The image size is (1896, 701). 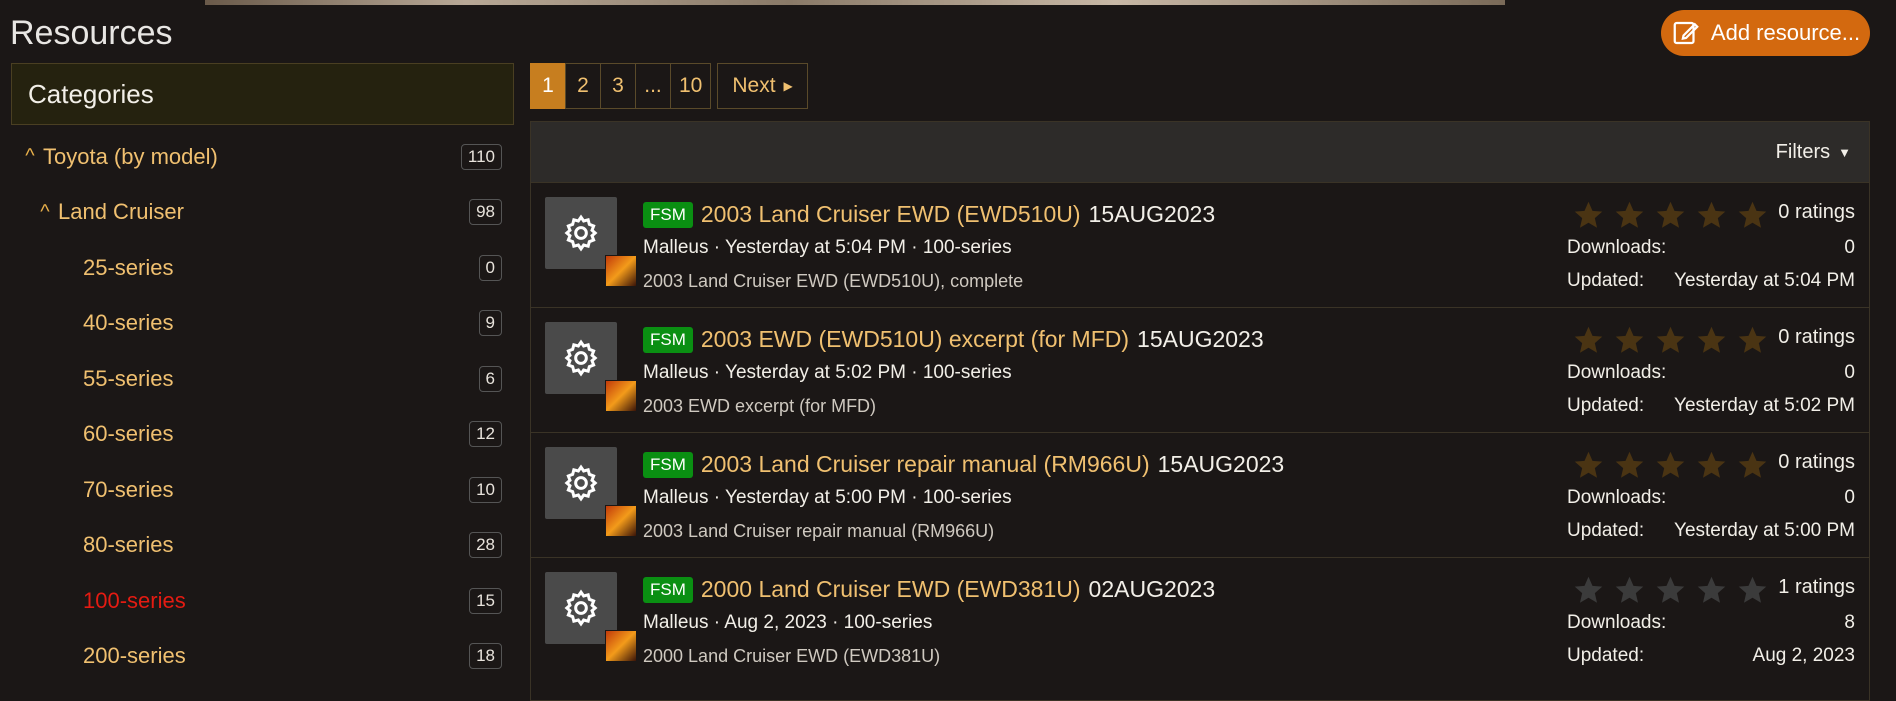 What do you see at coordinates (262, 324) in the screenshot?
I see `category-40-series: 40-series 9` at bounding box center [262, 324].